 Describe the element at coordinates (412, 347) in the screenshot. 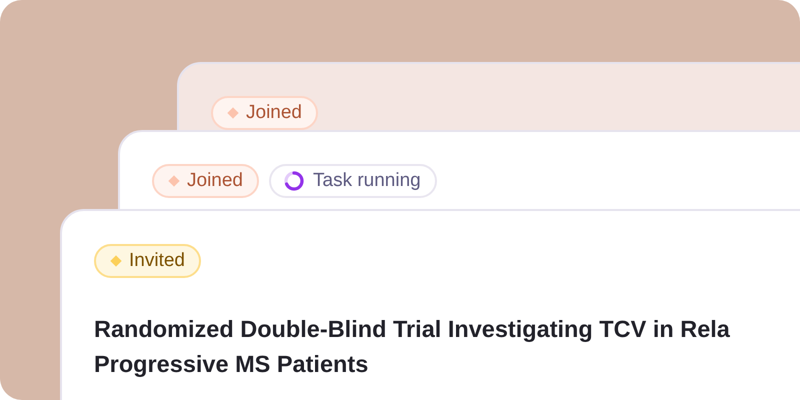

I see `card-title: Randomized Double-Blind Trial Investigating TCV in Rela Progressive MS Patients` at that location.